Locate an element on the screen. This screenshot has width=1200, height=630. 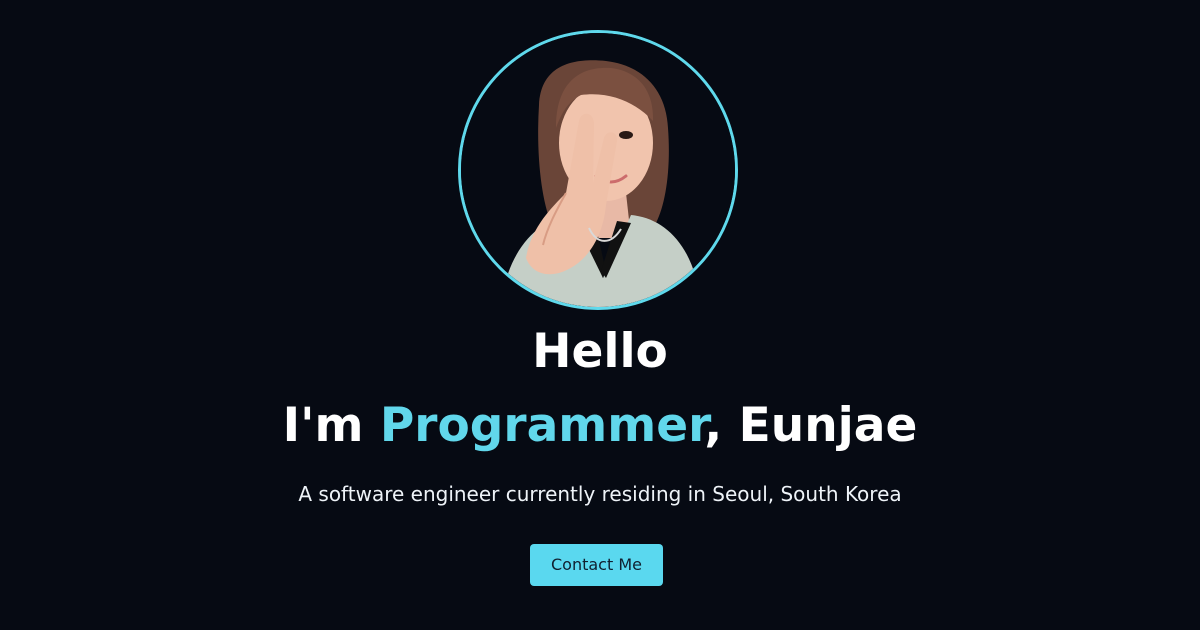
intro-suffix: , Eunjae is located at coordinates (811, 425).